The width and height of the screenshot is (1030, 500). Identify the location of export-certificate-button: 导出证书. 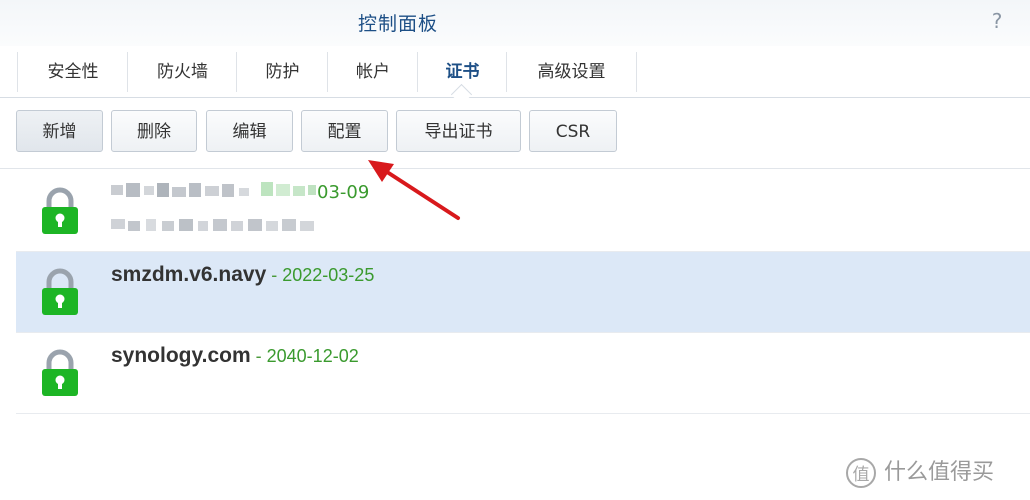
(458, 131).